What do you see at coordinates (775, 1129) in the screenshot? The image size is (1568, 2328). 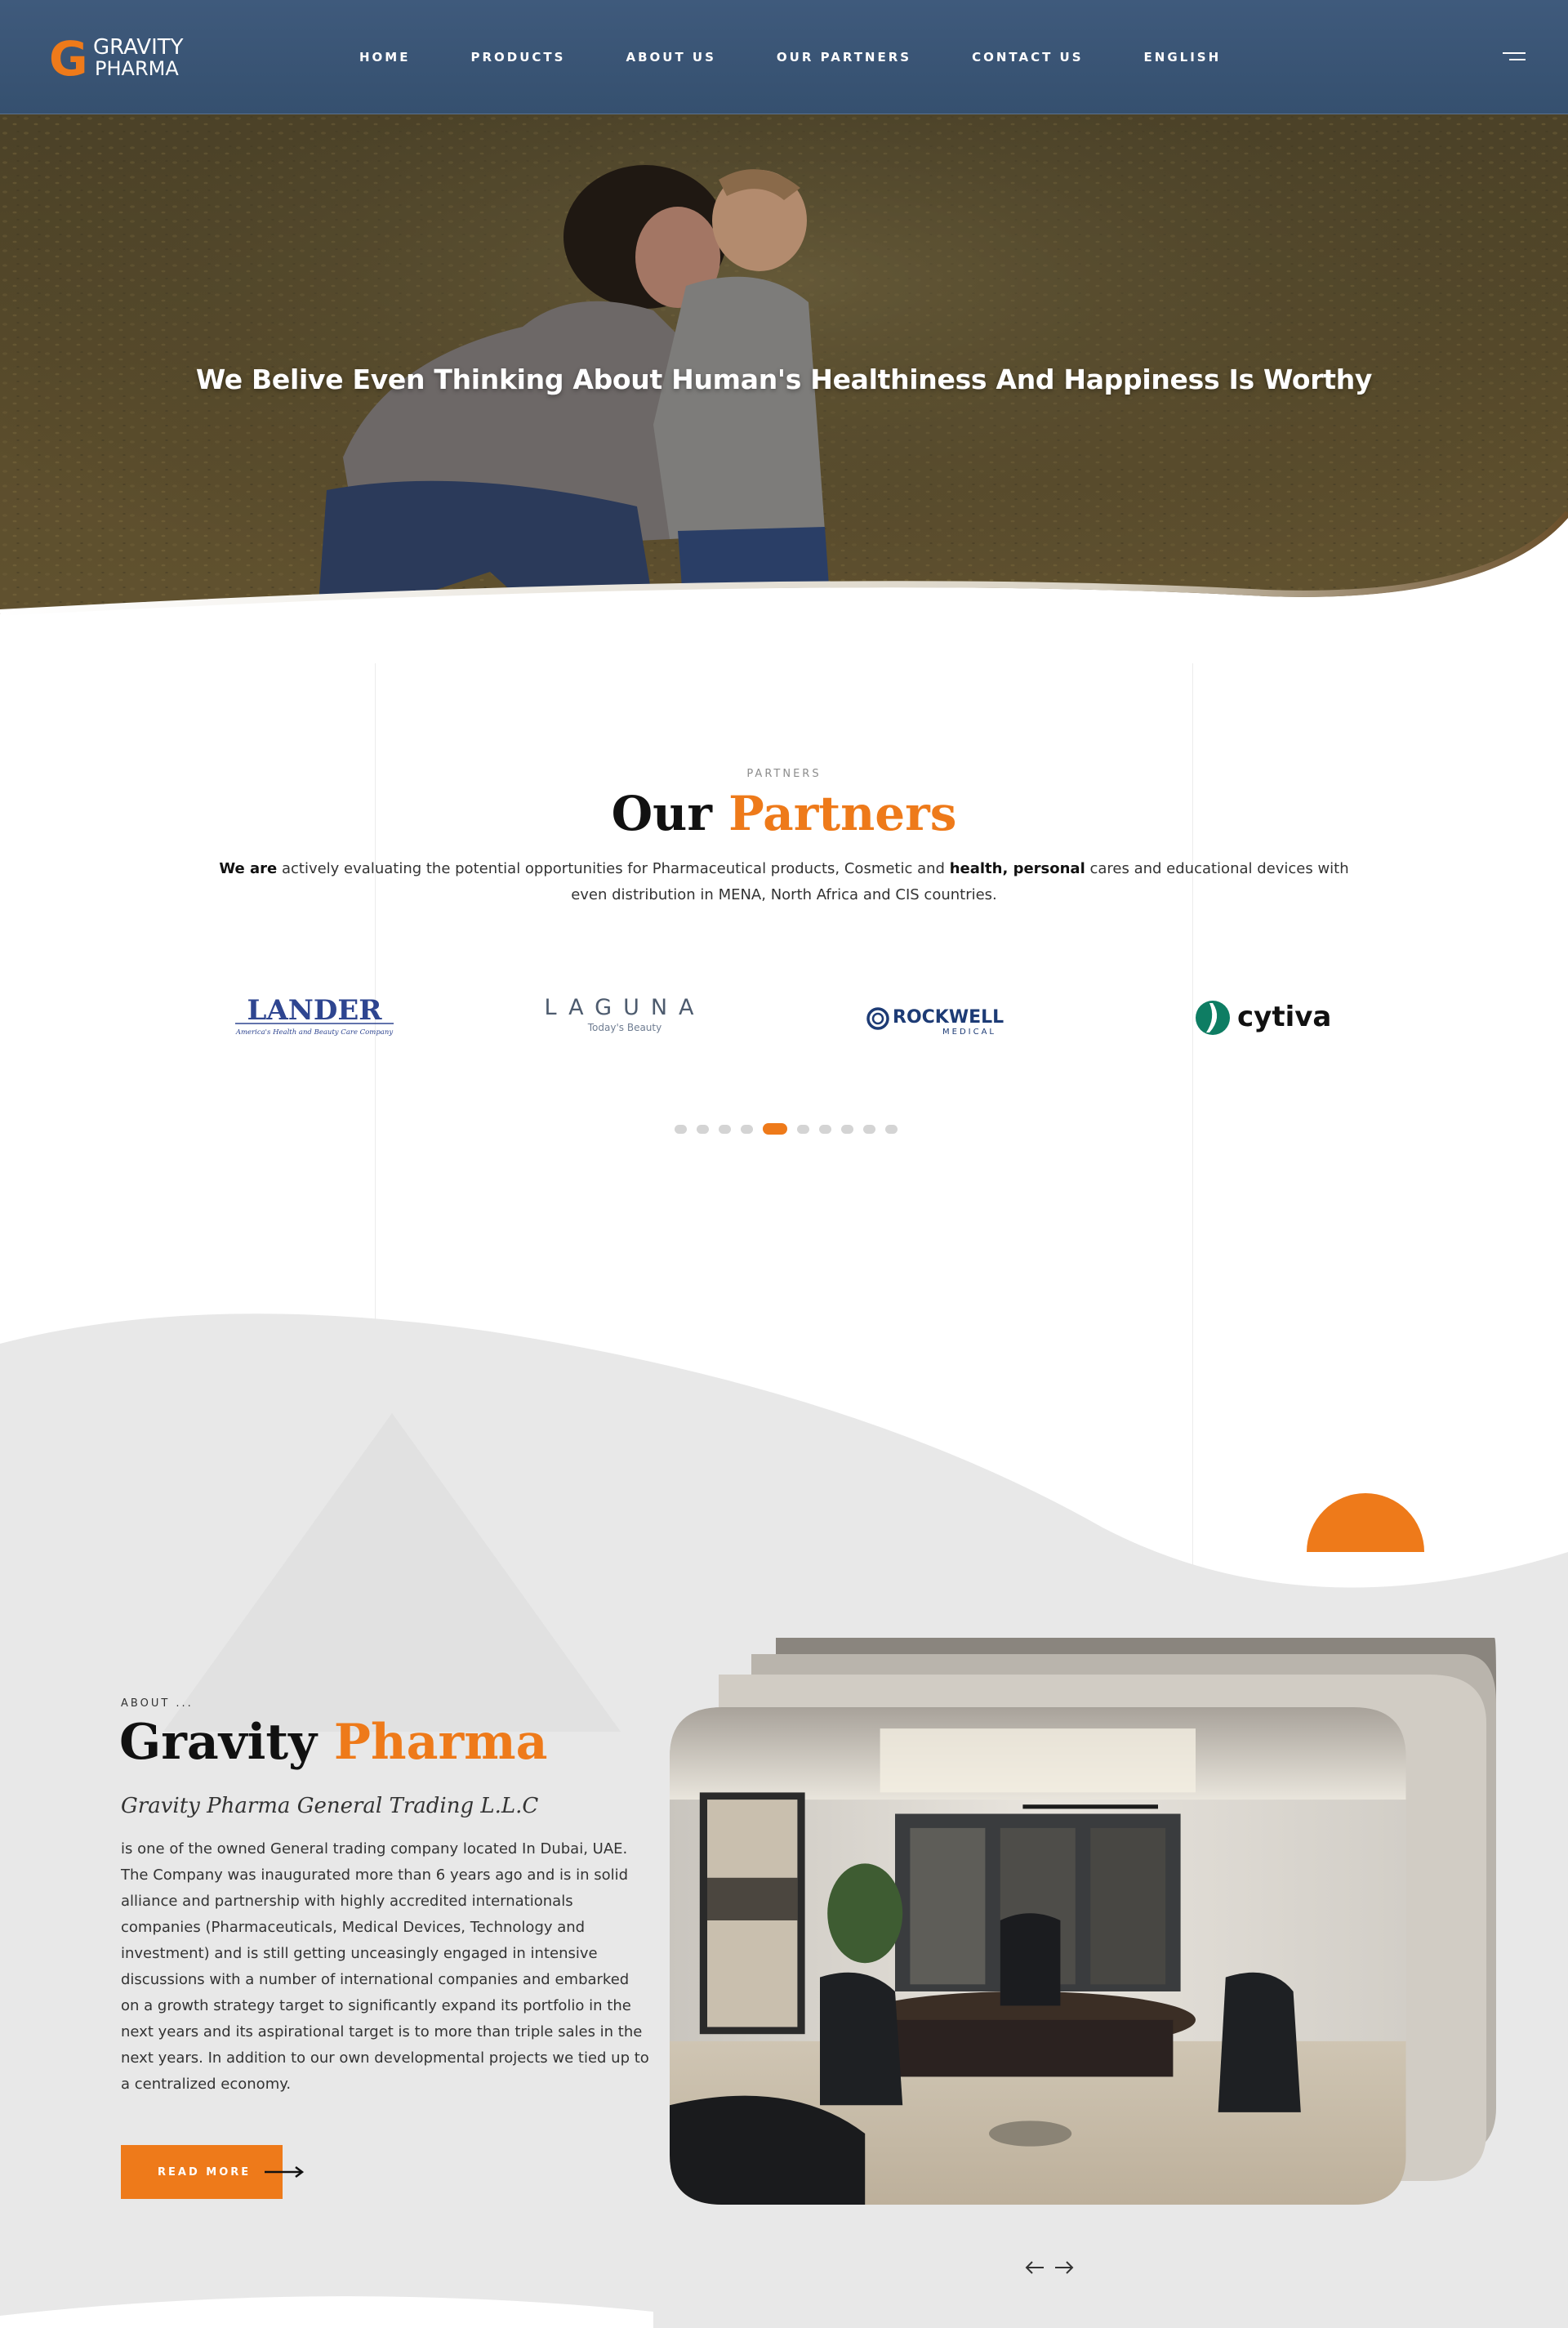 I see `carousel-dot-active` at bounding box center [775, 1129].